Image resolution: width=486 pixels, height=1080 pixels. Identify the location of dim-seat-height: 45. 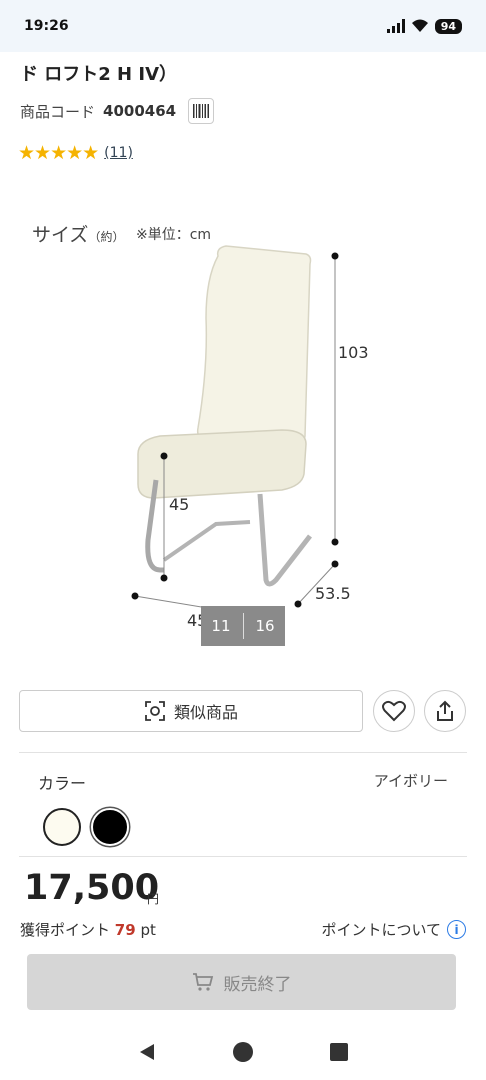
(179, 504).